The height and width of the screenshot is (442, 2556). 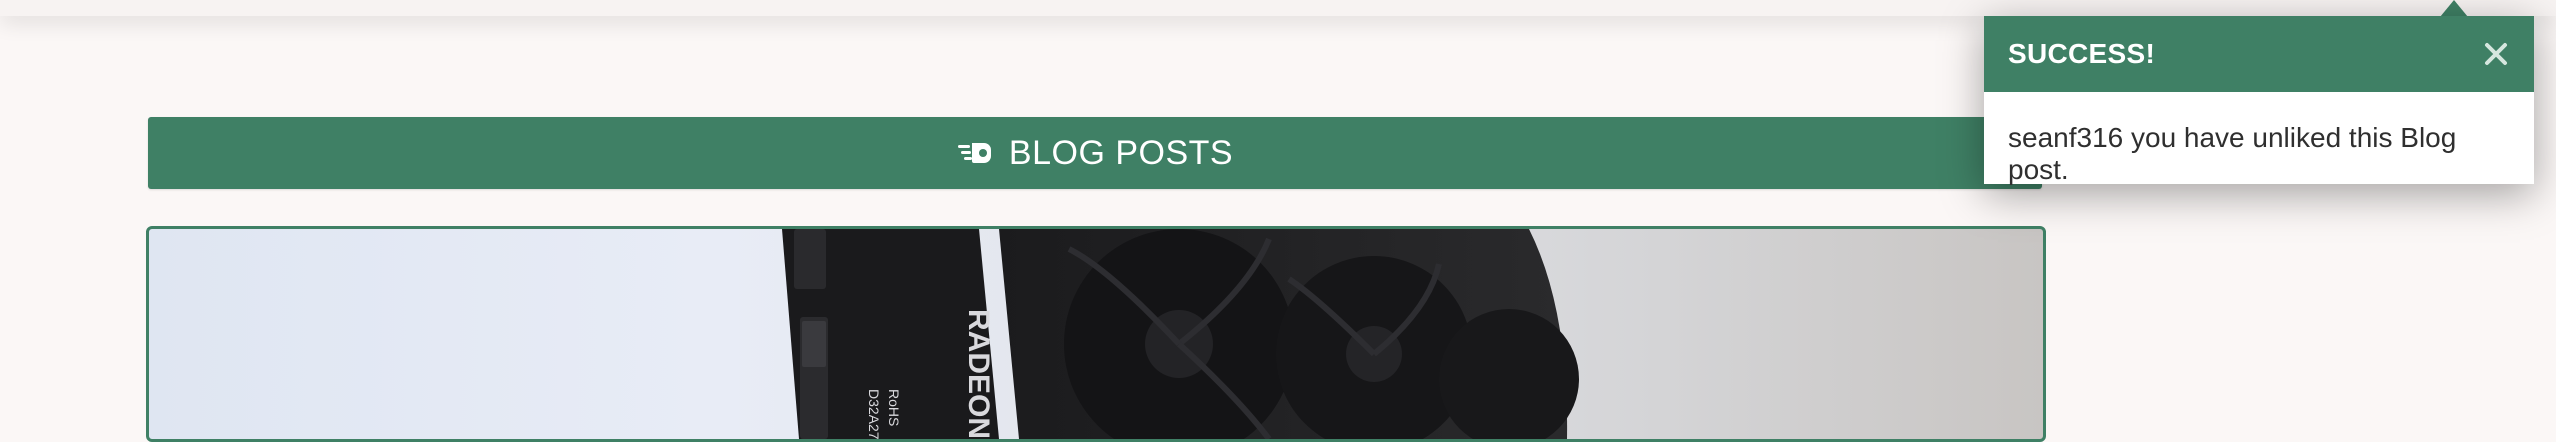 What do you see at coordinates (1121, 152) in the screenshot?
I see `page-title: BLOG POSTS` at bounding box center [1121, 152].